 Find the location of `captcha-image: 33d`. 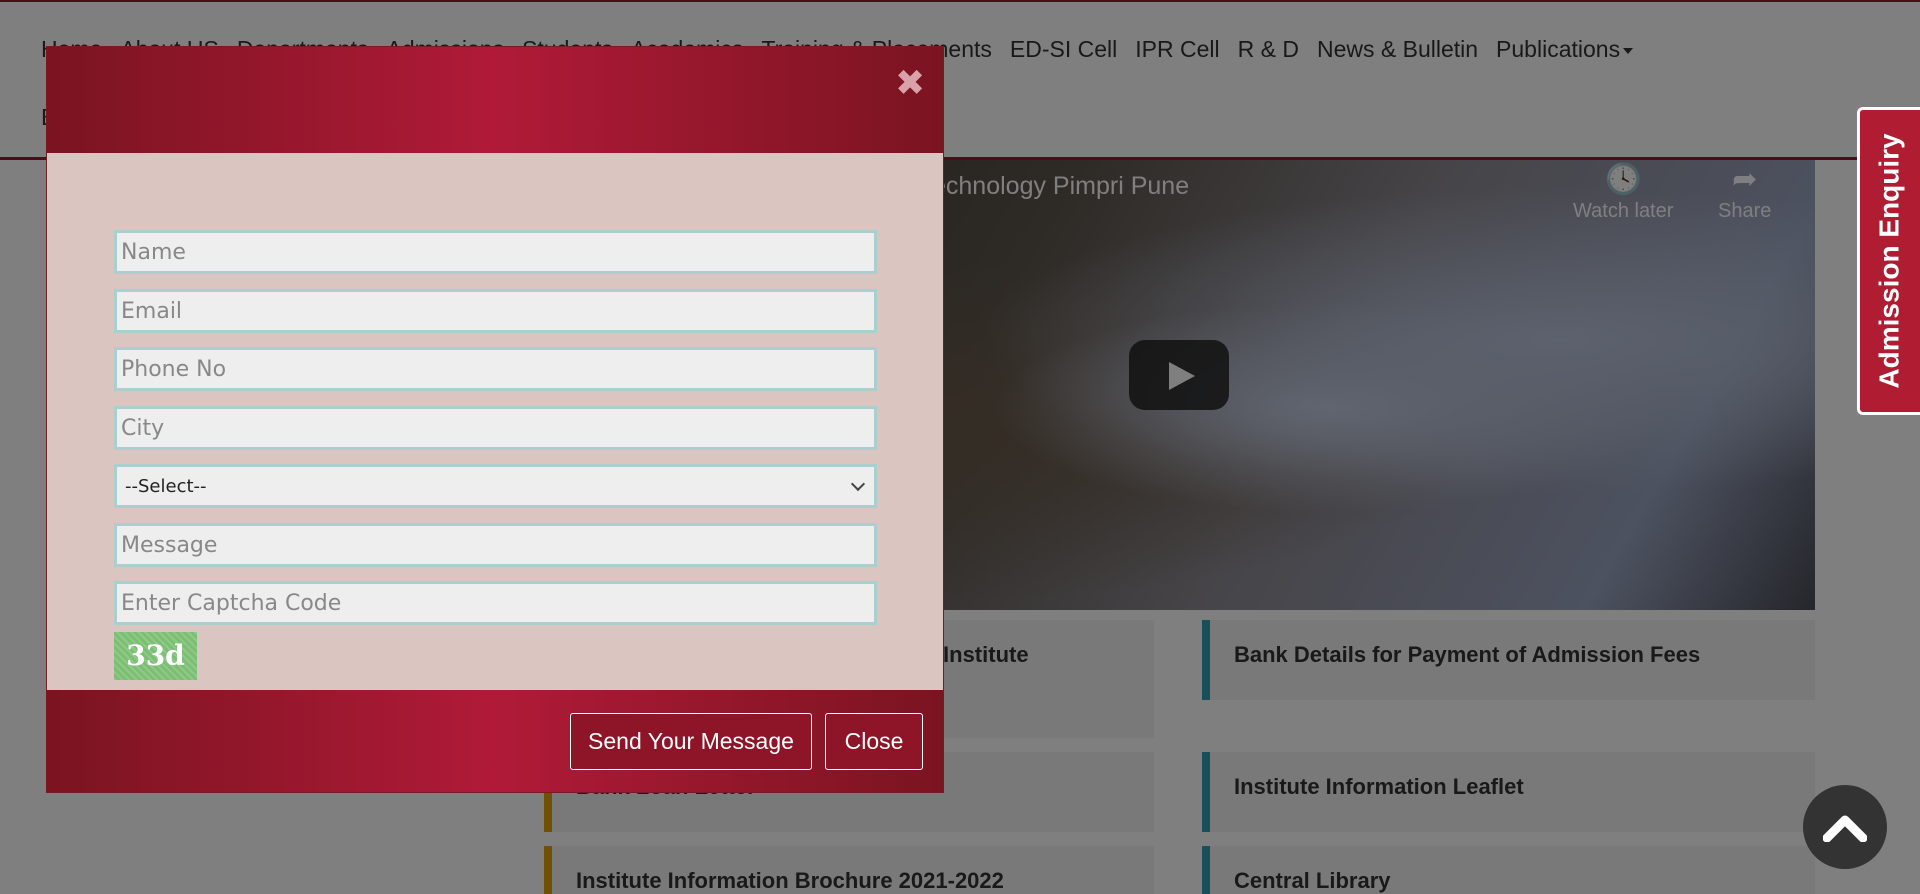

captcha-image: 33d is located at coordinates (155, 656).